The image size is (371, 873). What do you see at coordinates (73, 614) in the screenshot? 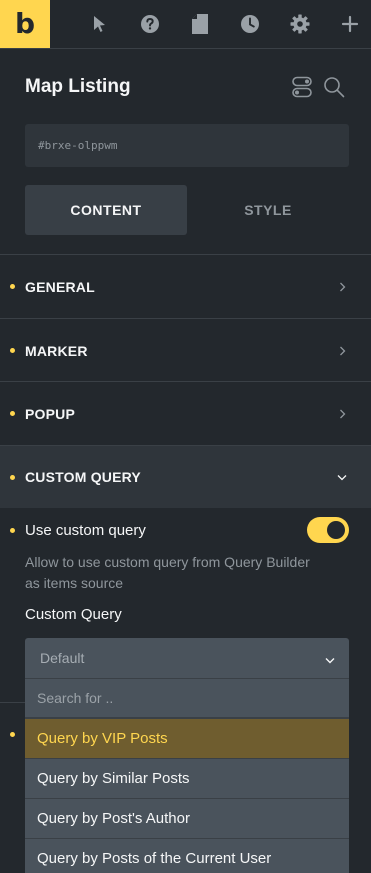
I see `custom-query-label: Custom Query` at bounding box center [73, 614].